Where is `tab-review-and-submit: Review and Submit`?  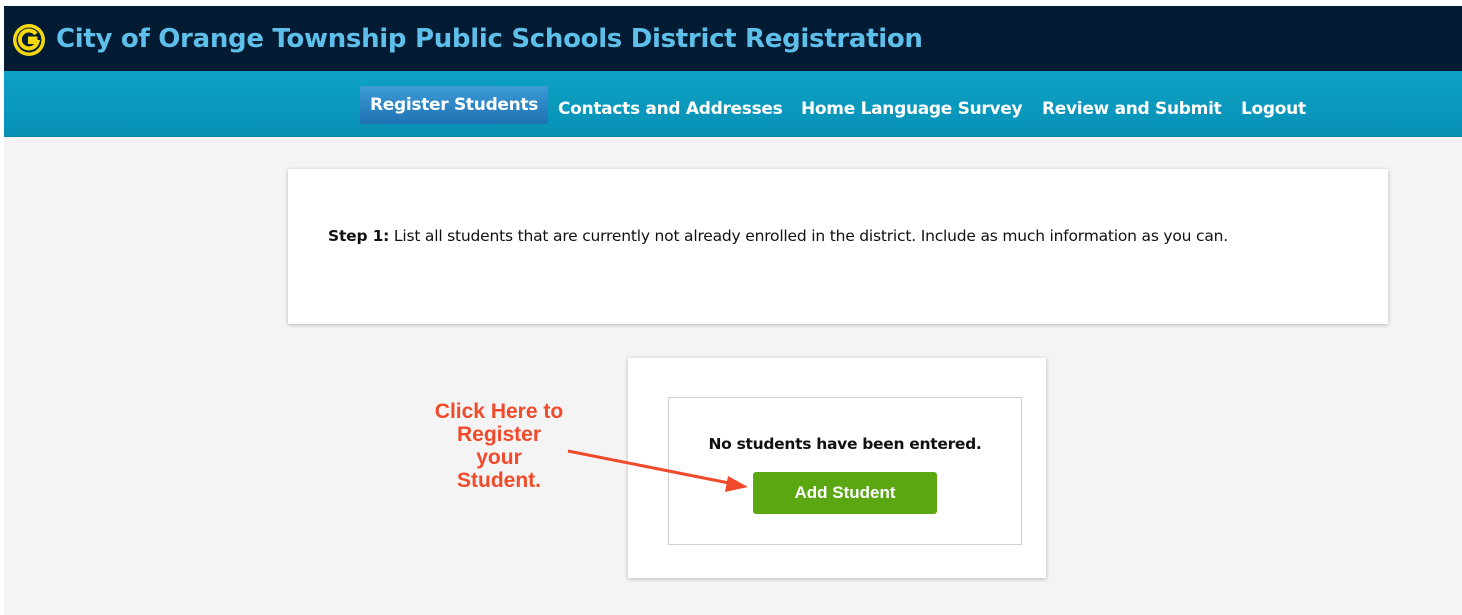
tab-review-and-submit: Review and Submit is located at coordinates (1132, 109).